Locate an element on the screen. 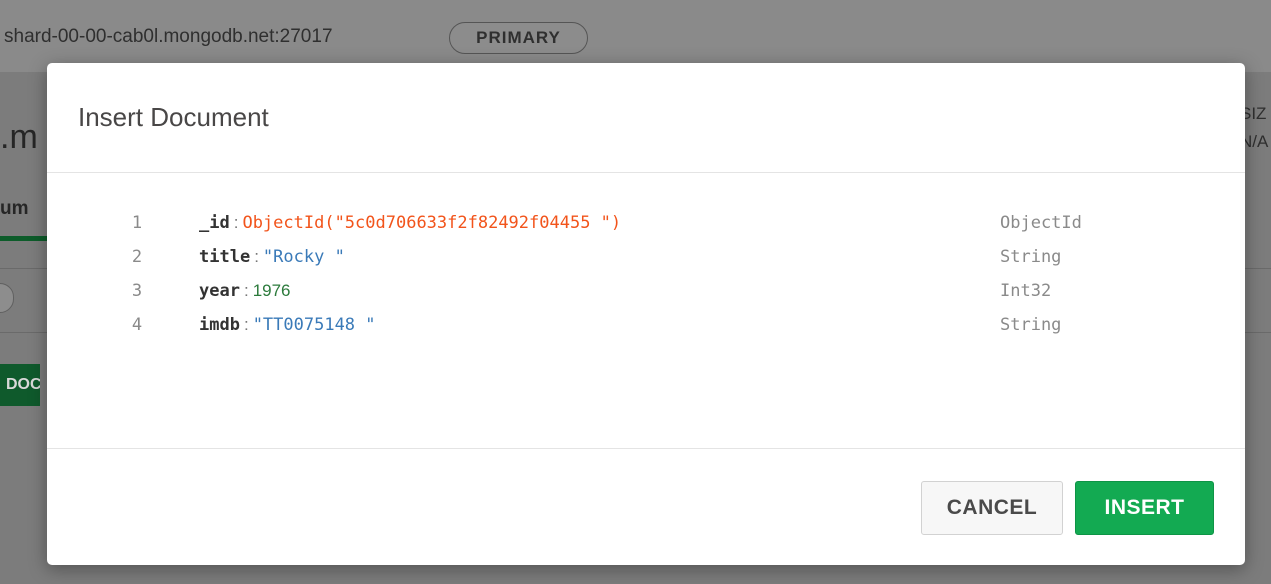  field-type: ObjectId is located at coordinates (1041, 223).